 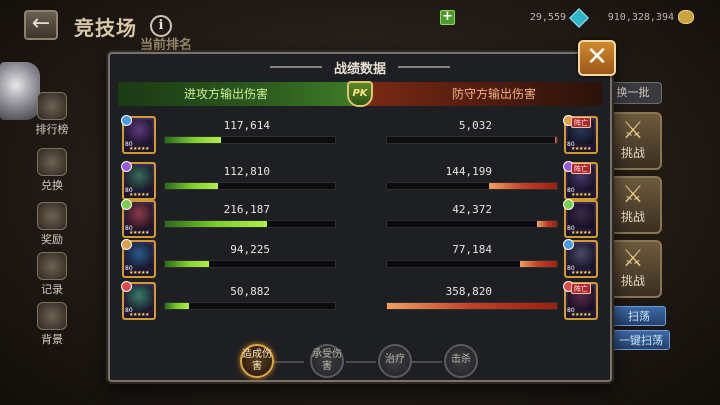 I want to click on damage-row: 80 ★★★★★ 50,882 358,820 80 ★★★★★ 阵亡, so click(x=360, y=300).